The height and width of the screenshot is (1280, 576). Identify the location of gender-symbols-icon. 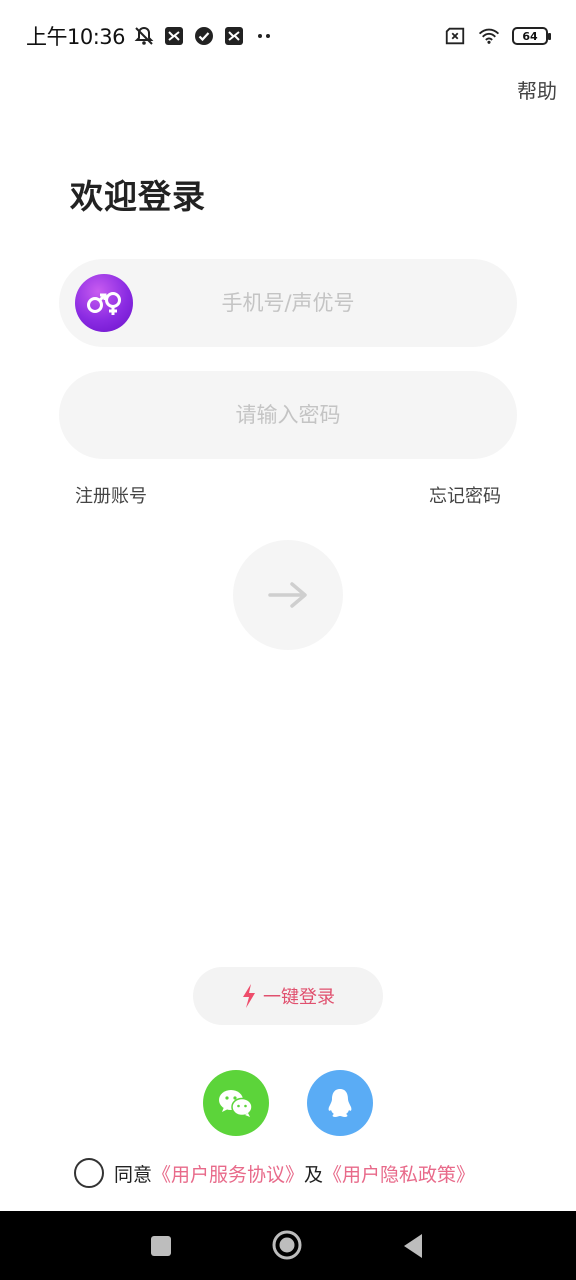
(104, 303).